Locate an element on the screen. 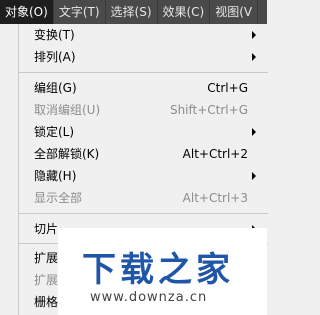 The width and height of the screenshot is (320, 315). menubar-select: 选择(S) is located at coordinates (132, 12).